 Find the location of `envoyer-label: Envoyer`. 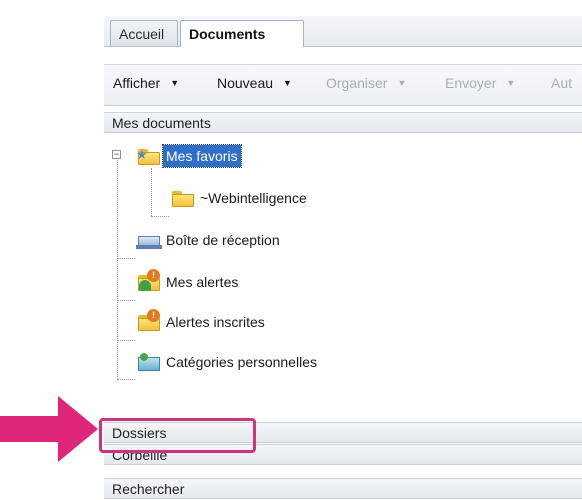

envoyer-label: Envoyer is located at coordinates (471, 83).